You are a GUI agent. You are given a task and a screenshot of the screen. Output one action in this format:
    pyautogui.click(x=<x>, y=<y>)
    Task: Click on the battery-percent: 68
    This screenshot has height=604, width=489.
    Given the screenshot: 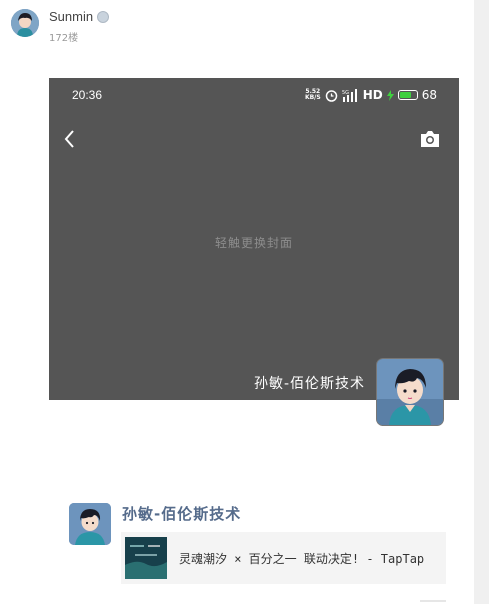 What is the action you would take?
    pyautogui.click(x=429, y=95)
    